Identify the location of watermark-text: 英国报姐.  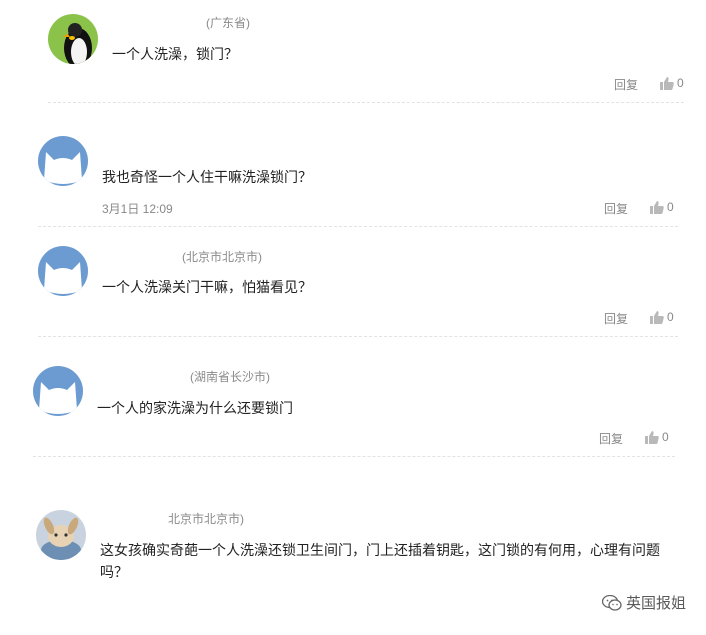
(655, 603).